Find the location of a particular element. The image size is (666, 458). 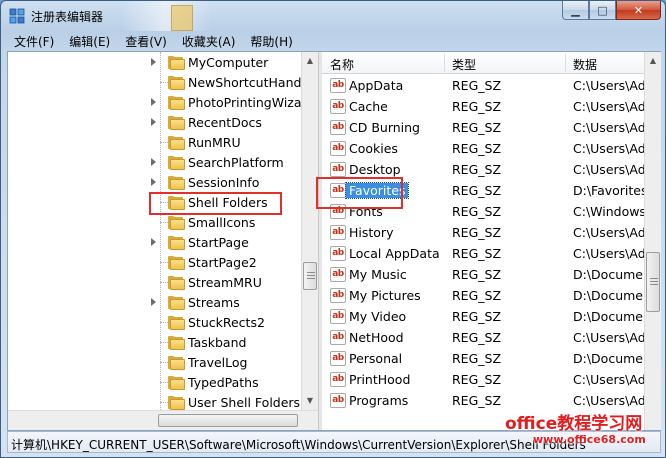

column-header-type: 类型 is located at coordinates (464, 64).